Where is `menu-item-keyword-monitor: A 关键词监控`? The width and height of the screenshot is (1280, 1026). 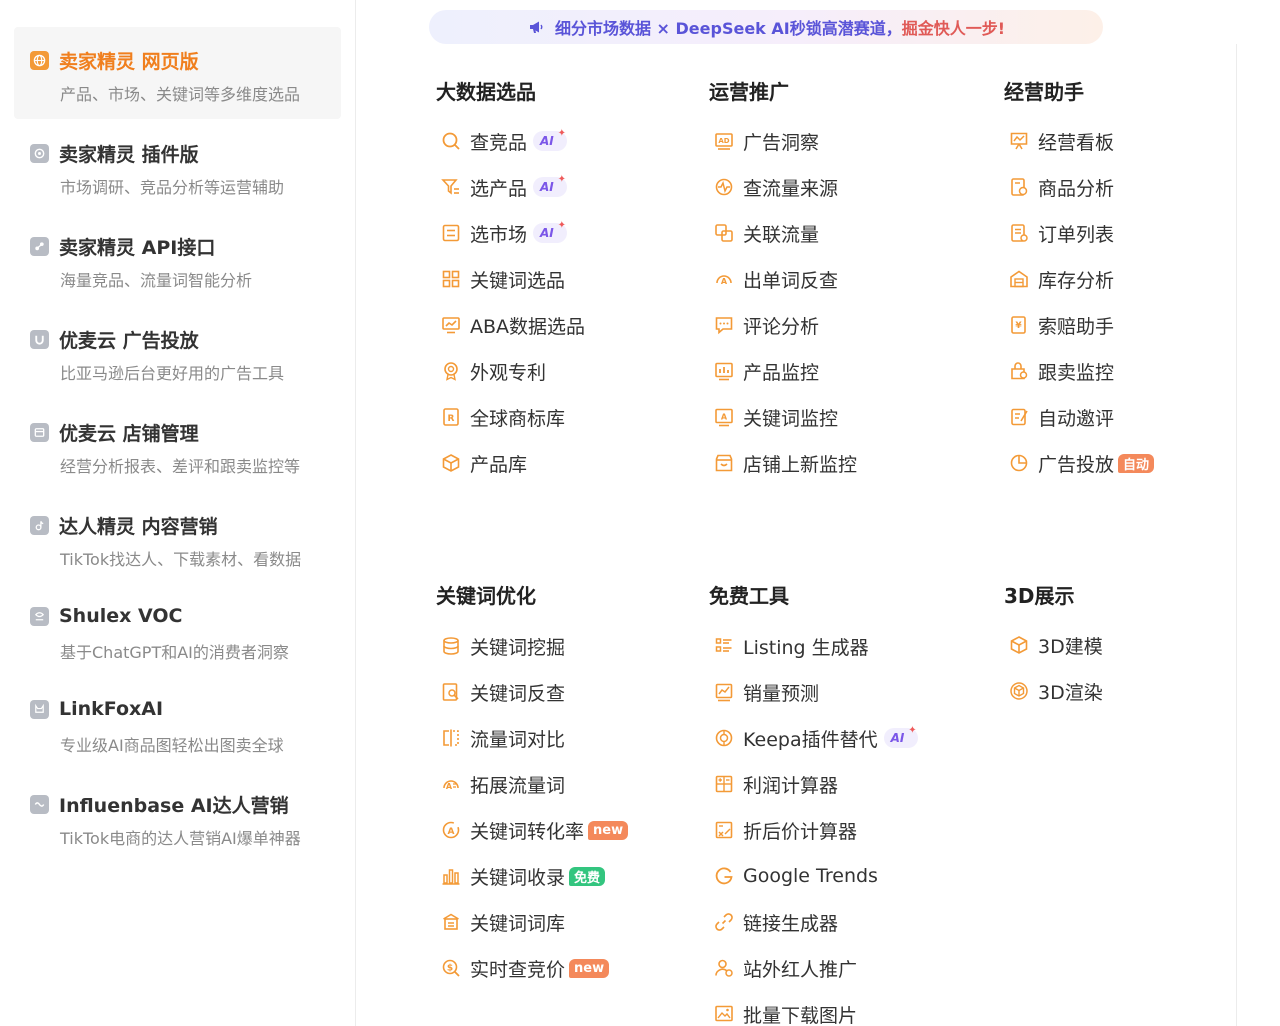
menu-item-keyword-monitor: A 关键词监控 is located at coordinates (775, 417).